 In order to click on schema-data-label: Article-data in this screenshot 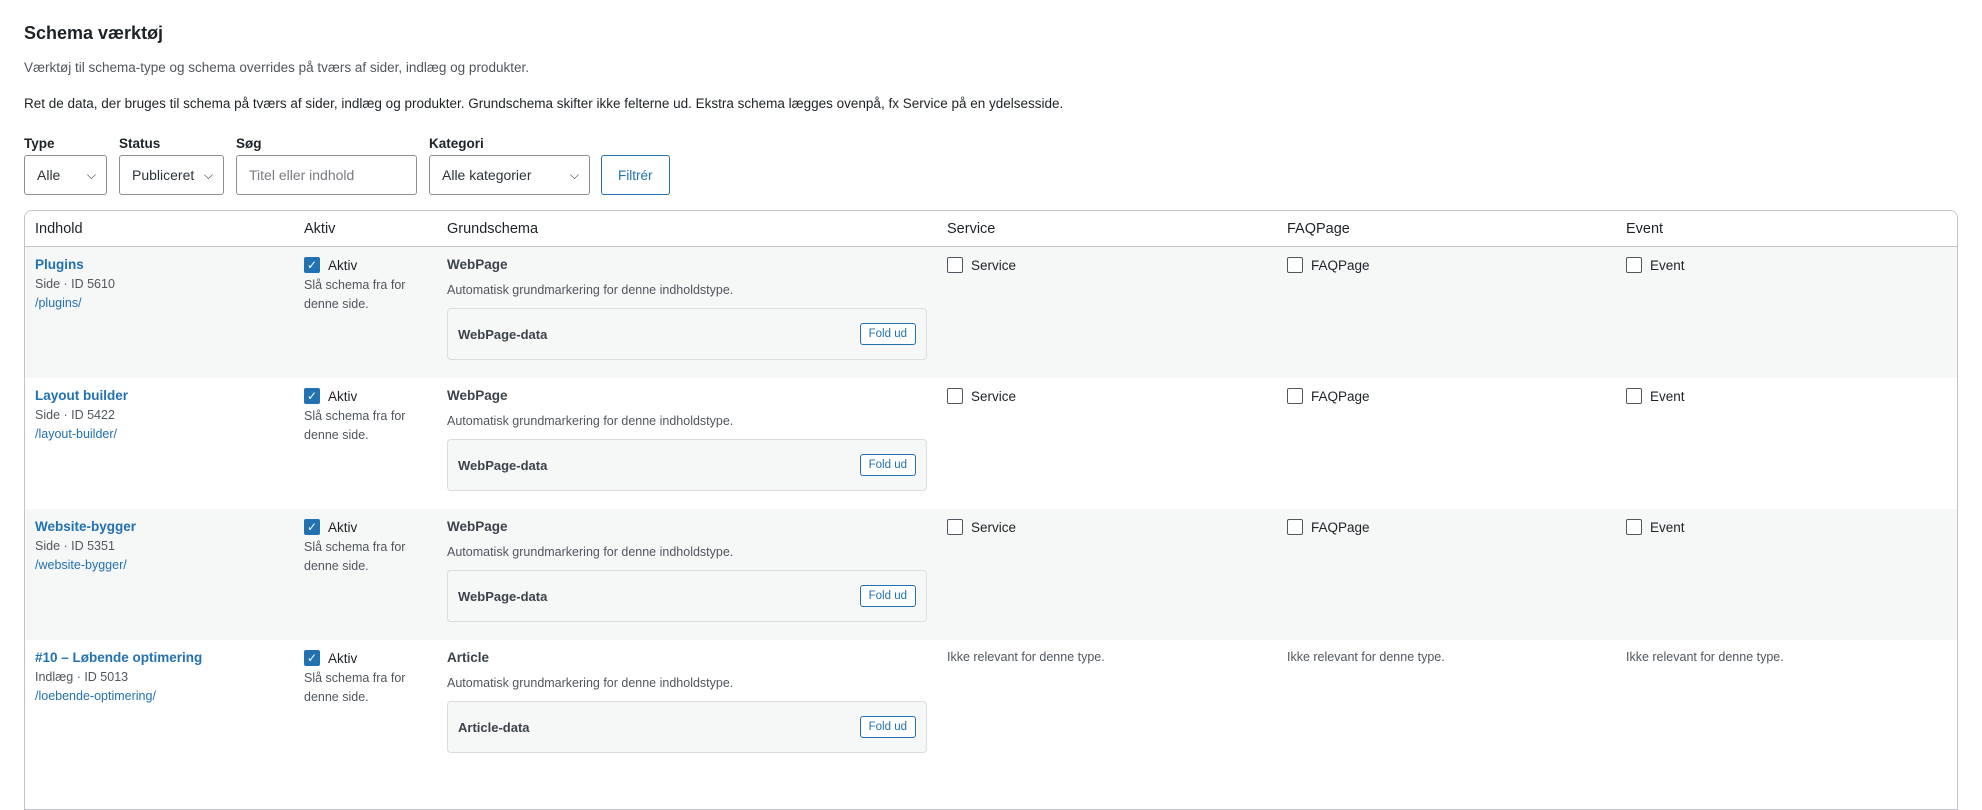, I will do `click(494, 727)`.